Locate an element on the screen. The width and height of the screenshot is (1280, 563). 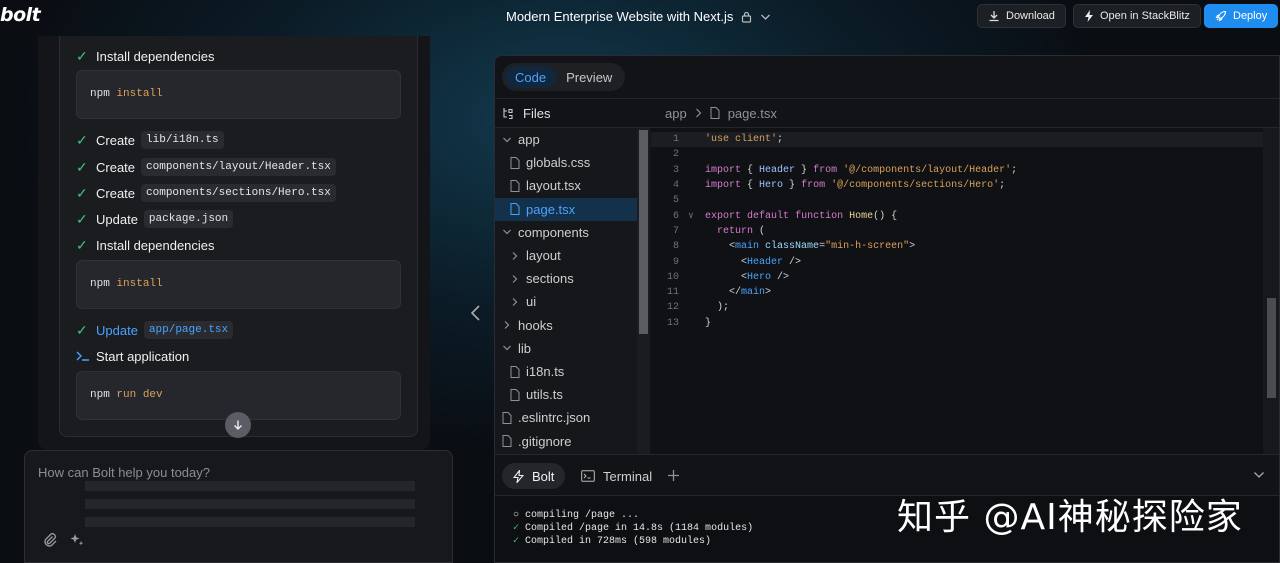
file-tree-file: .eslintrc.json is located at coordinates (566, 417).